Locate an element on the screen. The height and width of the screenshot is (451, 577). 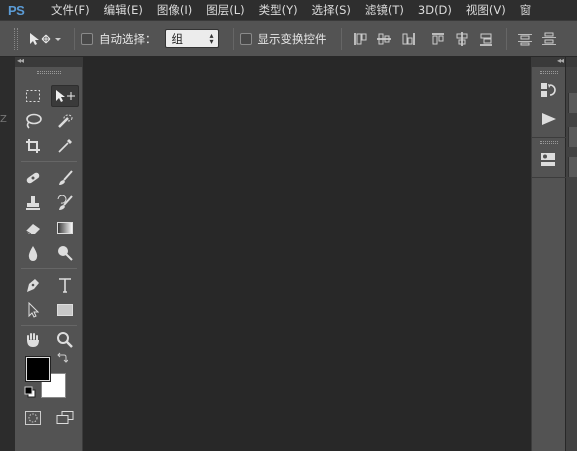
distribute-top-button is located at coordinates (525, 39).